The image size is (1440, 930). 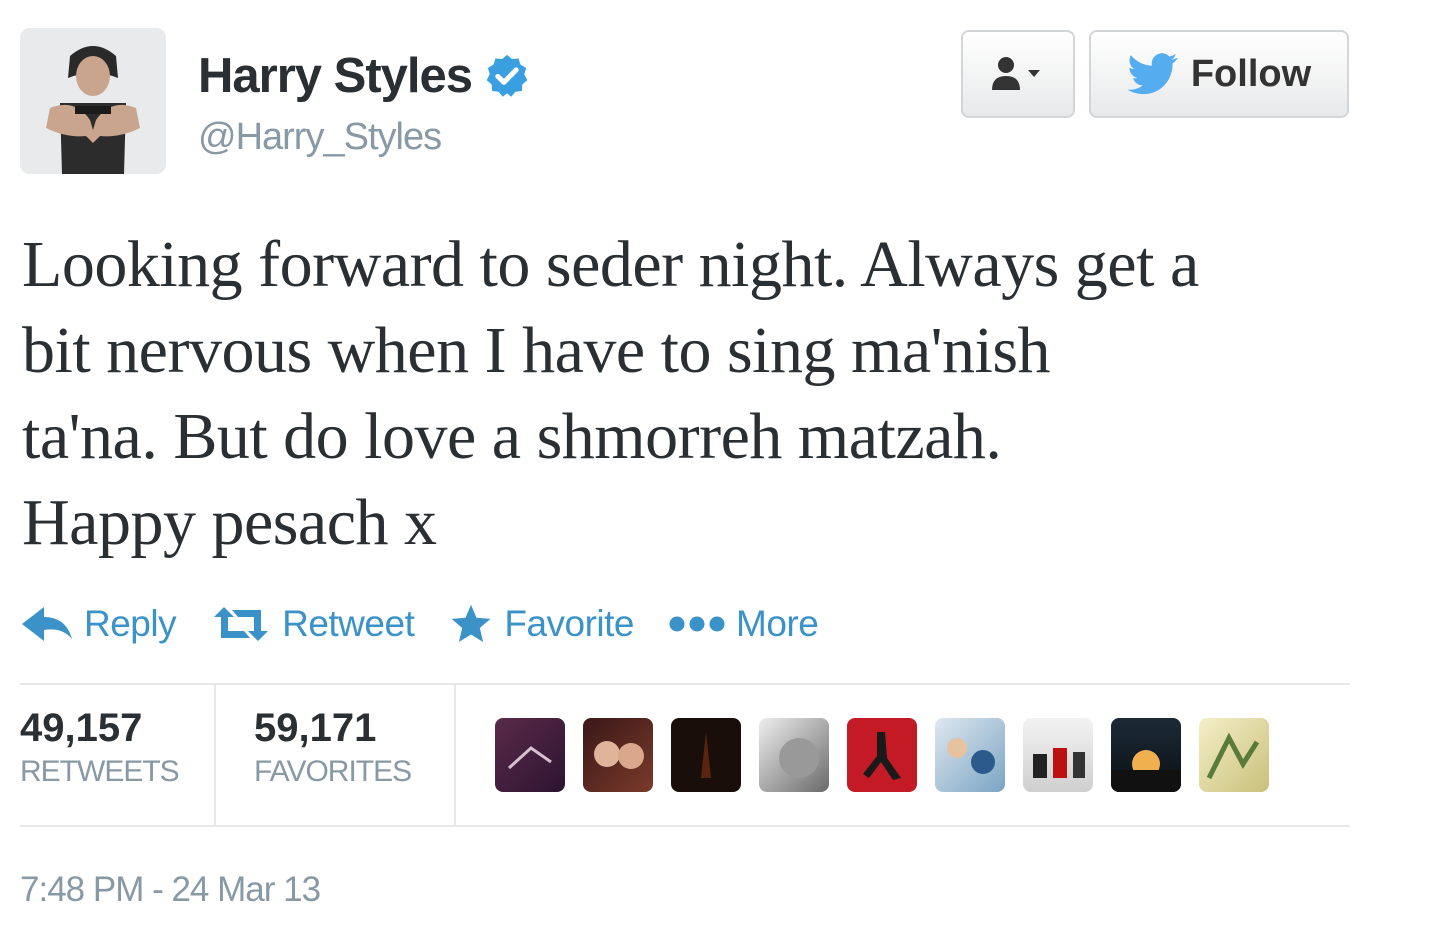 I want to click on user-name: Harry Styles, so click(x=335, y=76).